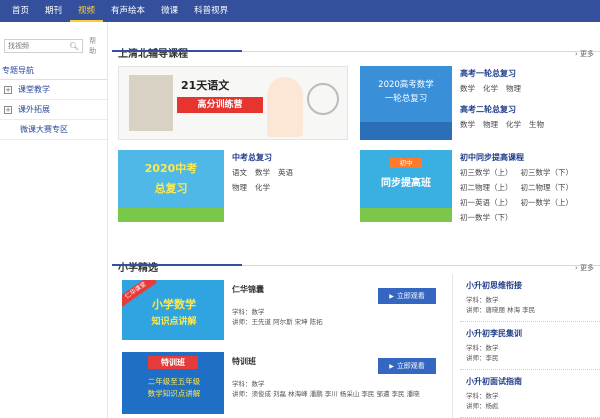 This screenshot has width=600, height=418. What do you see at coordinates (74, 46) in the screenshot?
I see `search-icon: 🔍︎` at bounding box center [74, 46].